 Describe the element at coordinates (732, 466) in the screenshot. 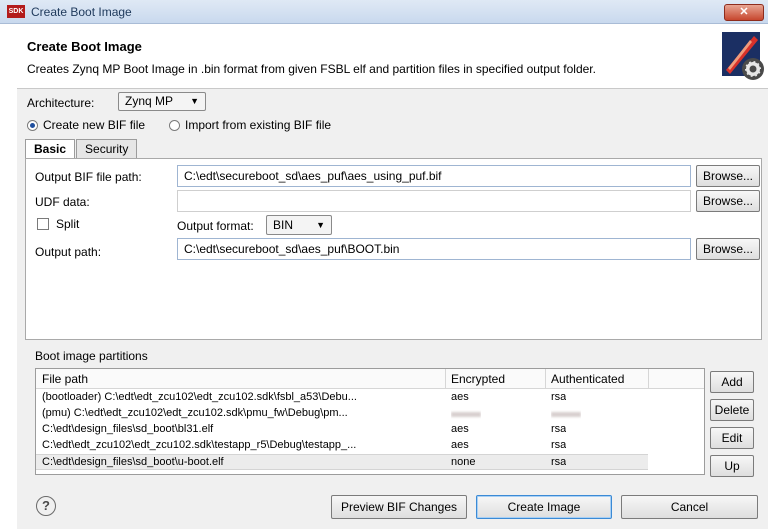

I see `move-up-button: Up` at that location.